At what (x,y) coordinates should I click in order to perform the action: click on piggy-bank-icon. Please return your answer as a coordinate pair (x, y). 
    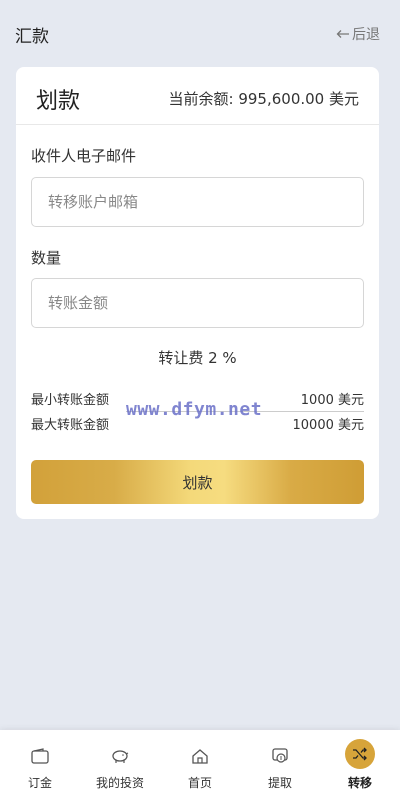
    Looking at the image, I should click on (120, 756).